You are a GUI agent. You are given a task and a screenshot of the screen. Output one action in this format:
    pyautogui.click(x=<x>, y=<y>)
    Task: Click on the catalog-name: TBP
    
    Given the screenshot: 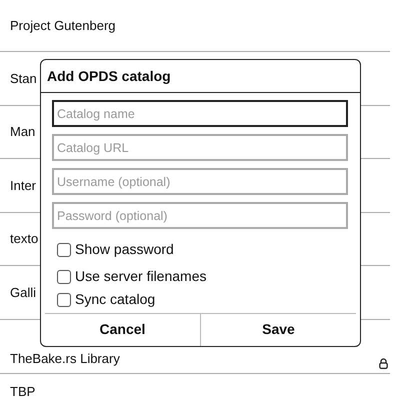 What is the action you would take?
    pyautogui.click(x=23, y=391)
    